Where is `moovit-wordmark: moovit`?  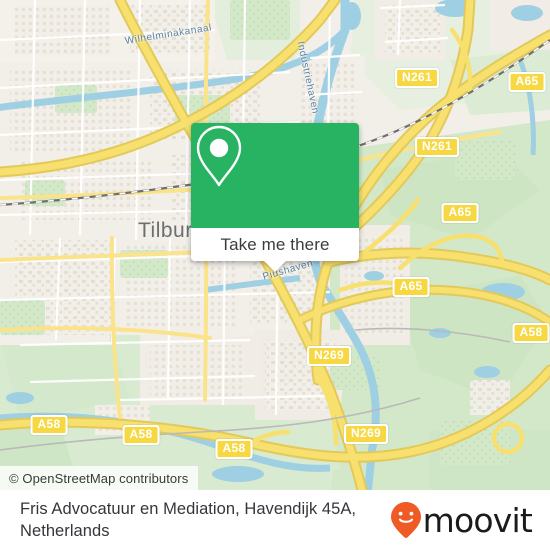
moovit-wordmark: moovit is located at coordinates (477, 520).